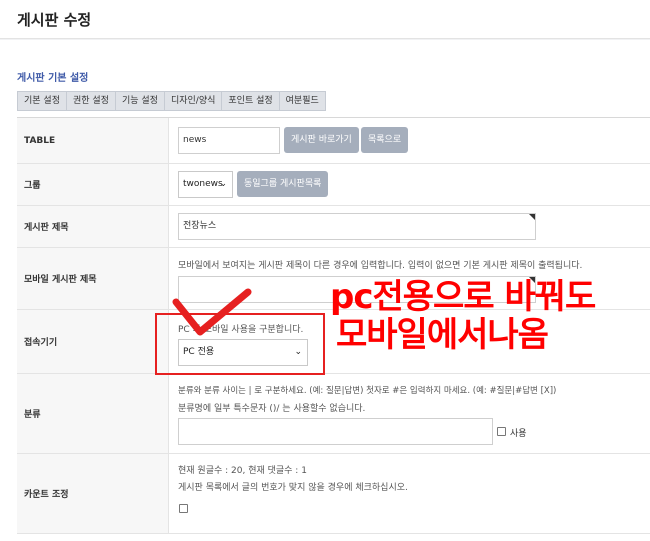  I want to click on group-select: twonews ⌄, so click(205, 184).